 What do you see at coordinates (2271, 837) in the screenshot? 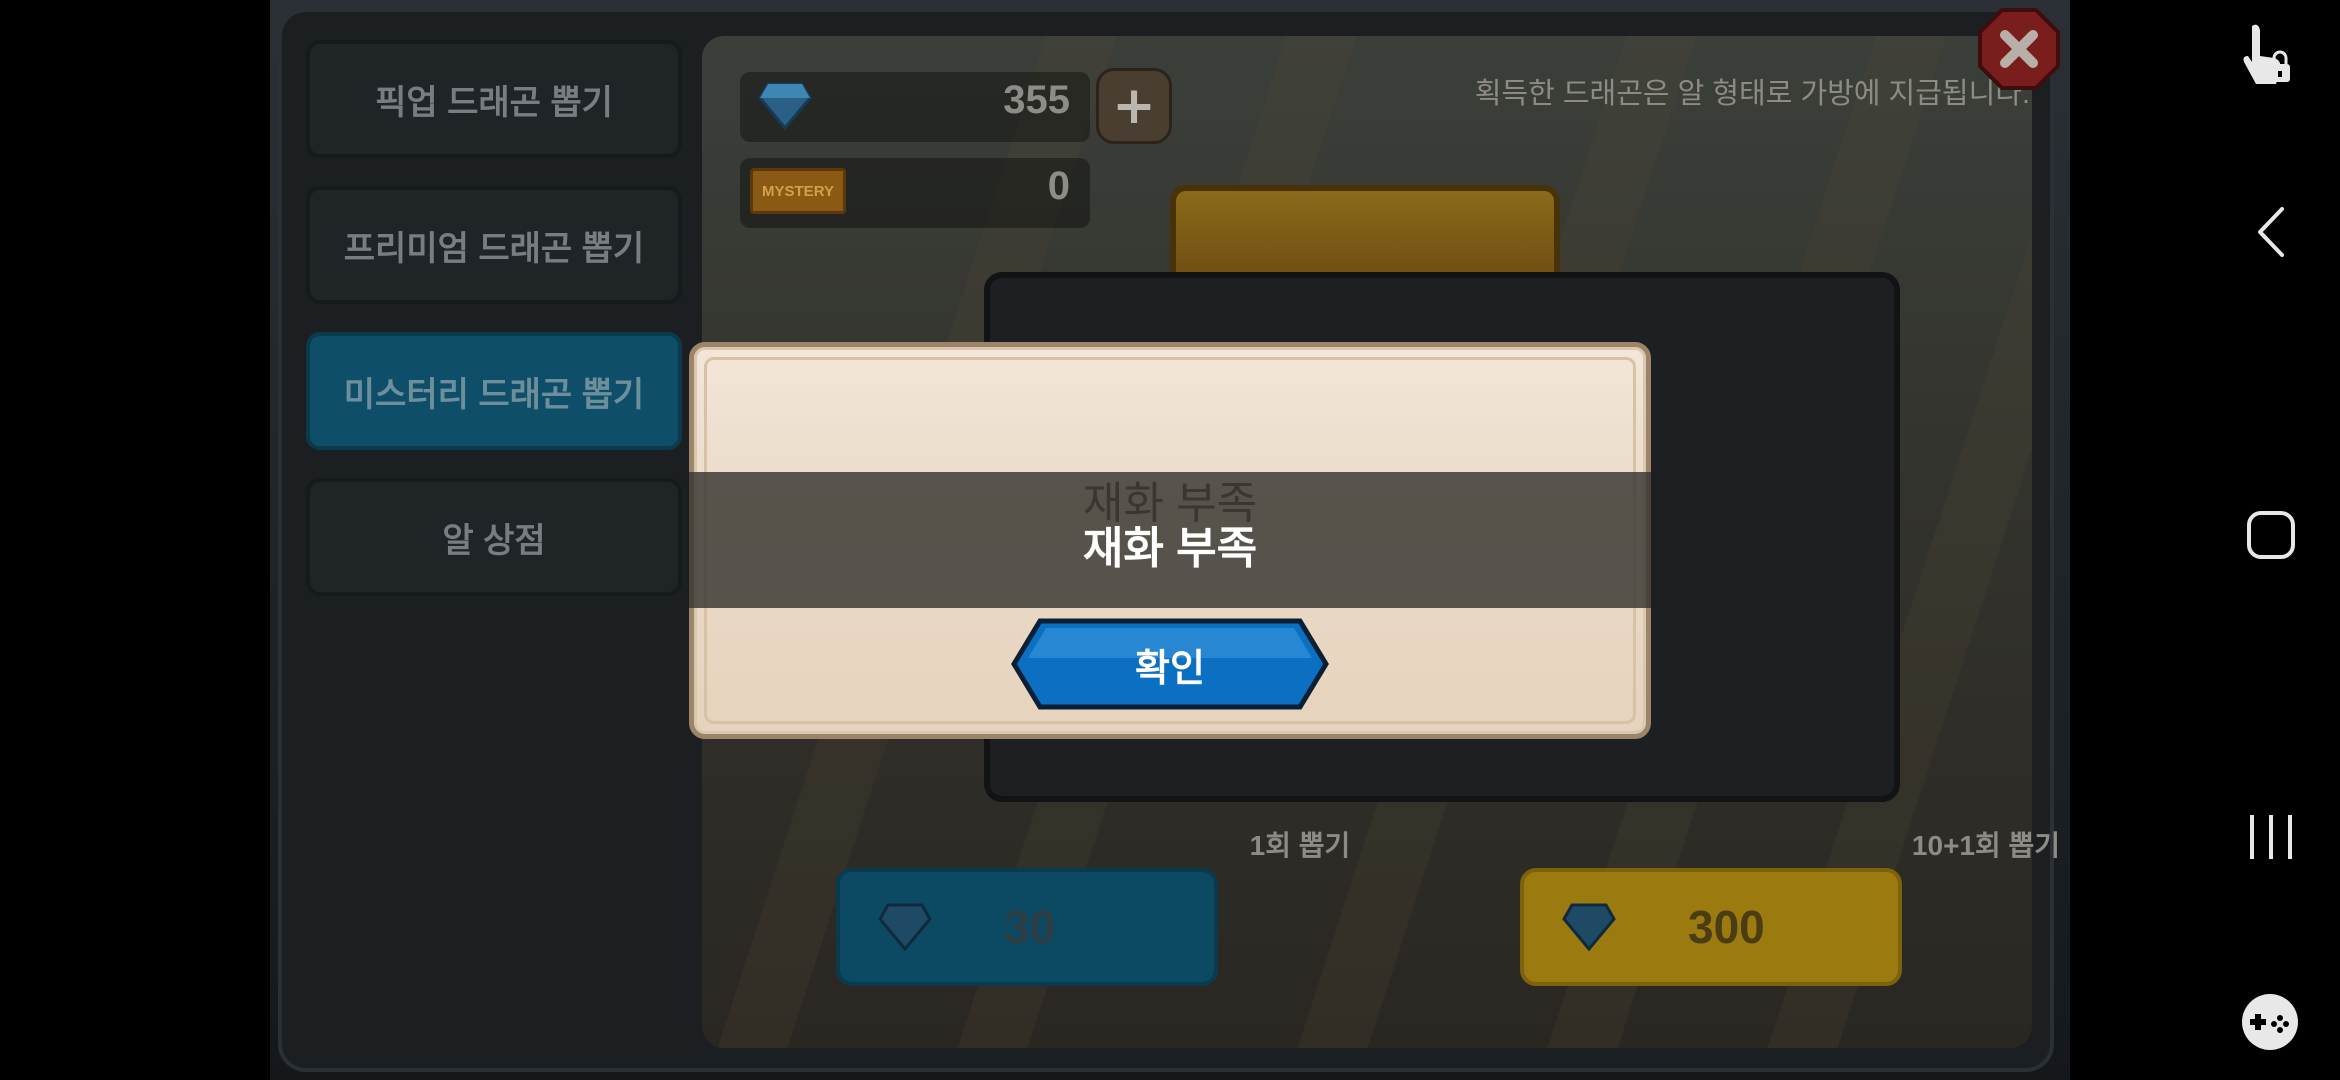
I see `recent-apps-icon` at bounding box center [2271, 837].